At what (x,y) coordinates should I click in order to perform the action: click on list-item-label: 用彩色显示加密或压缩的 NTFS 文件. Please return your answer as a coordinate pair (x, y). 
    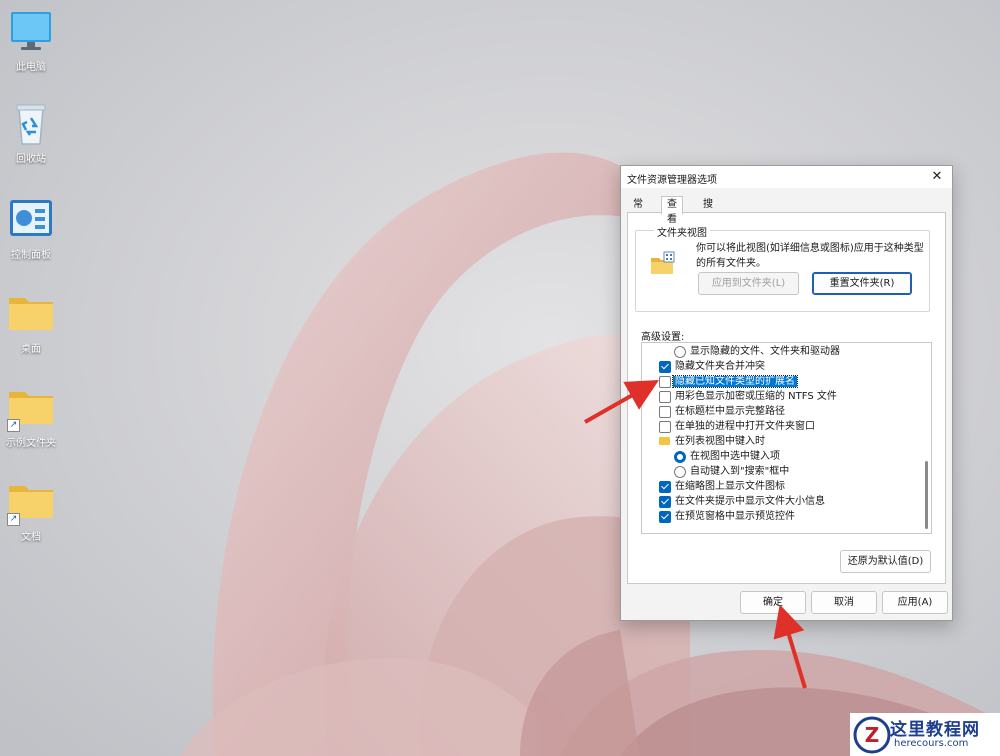
    Looking at the image, I should click on (756, 396).